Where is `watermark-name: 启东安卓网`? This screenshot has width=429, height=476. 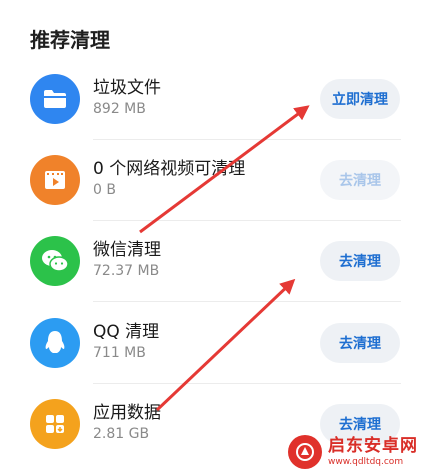
watermark-name: 启东安卓网 is located at coordinates (373, 445).